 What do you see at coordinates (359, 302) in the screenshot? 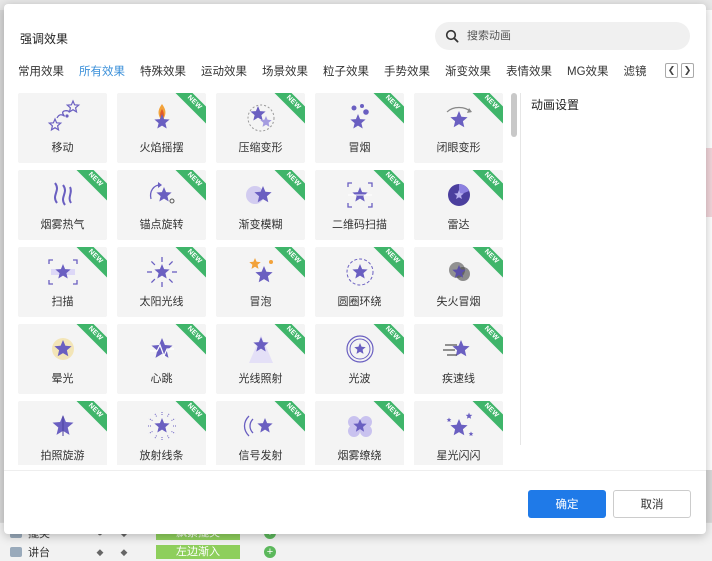
I see `effect-label: 圆圈环绕` at bounding box center [359, 302].